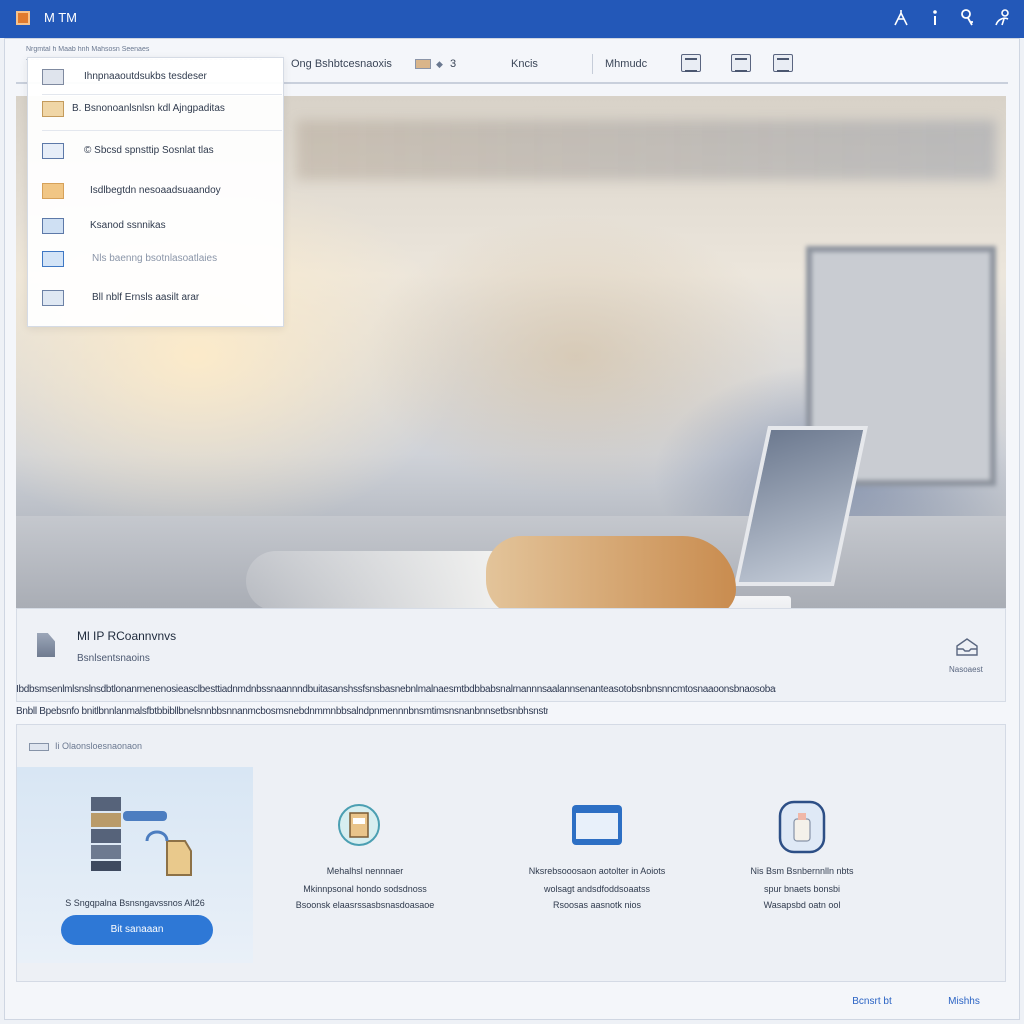 The image size is (1024, 1024). I want to click on list-view-icon, so click(741, 63).